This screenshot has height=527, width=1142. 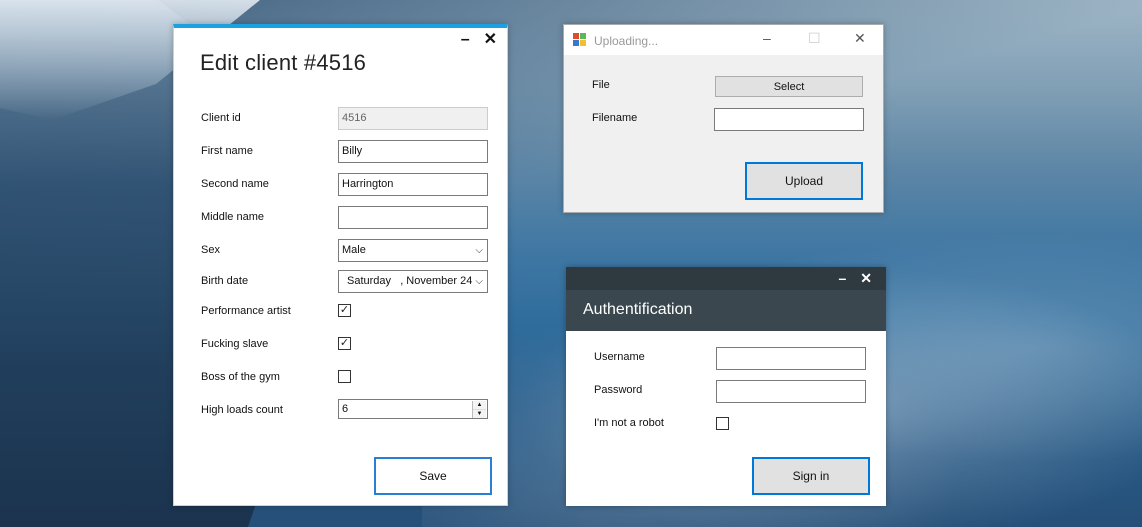 I want to click on password-field, so click(x=791, y=391).